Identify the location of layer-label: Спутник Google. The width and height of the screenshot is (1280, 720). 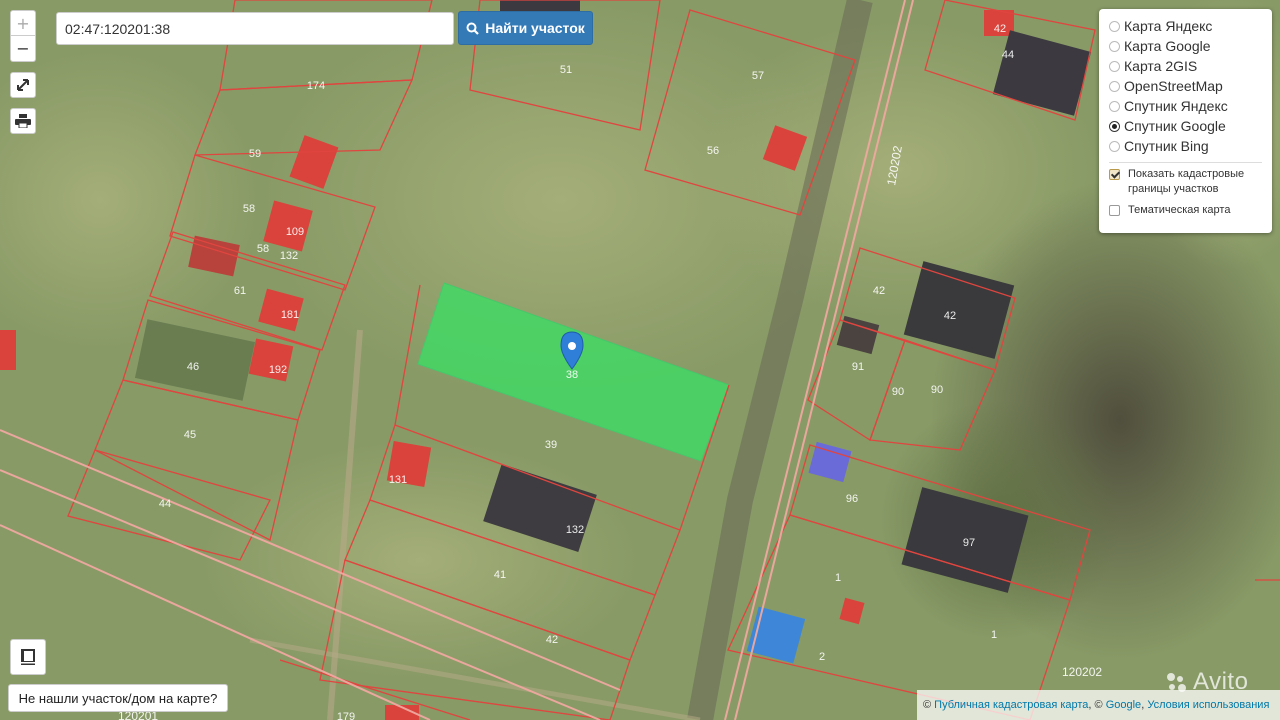
(1175, 126).